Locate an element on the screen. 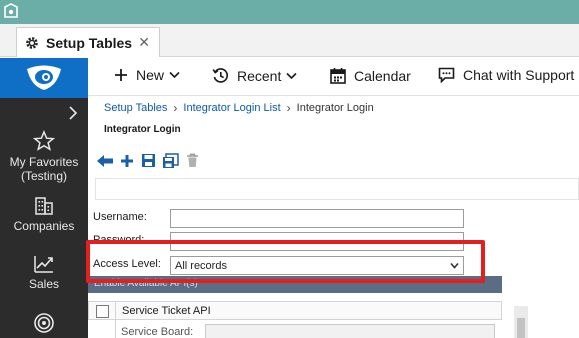 The image size is (579, 338). connectwise-logo-icon is located at coordinates (44, 77).